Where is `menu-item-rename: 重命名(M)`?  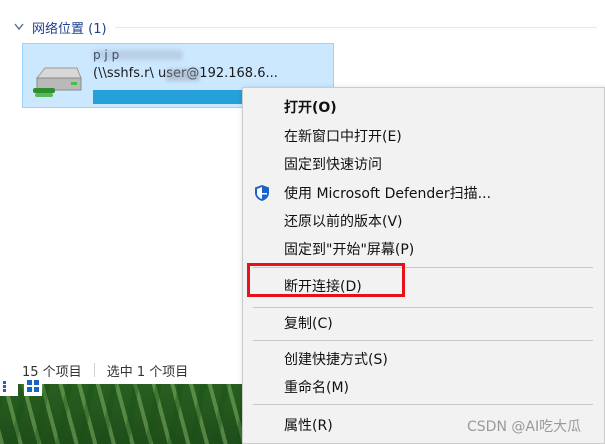 menu-item-rename: 重命名(M) is located at coordinates (423, 387).